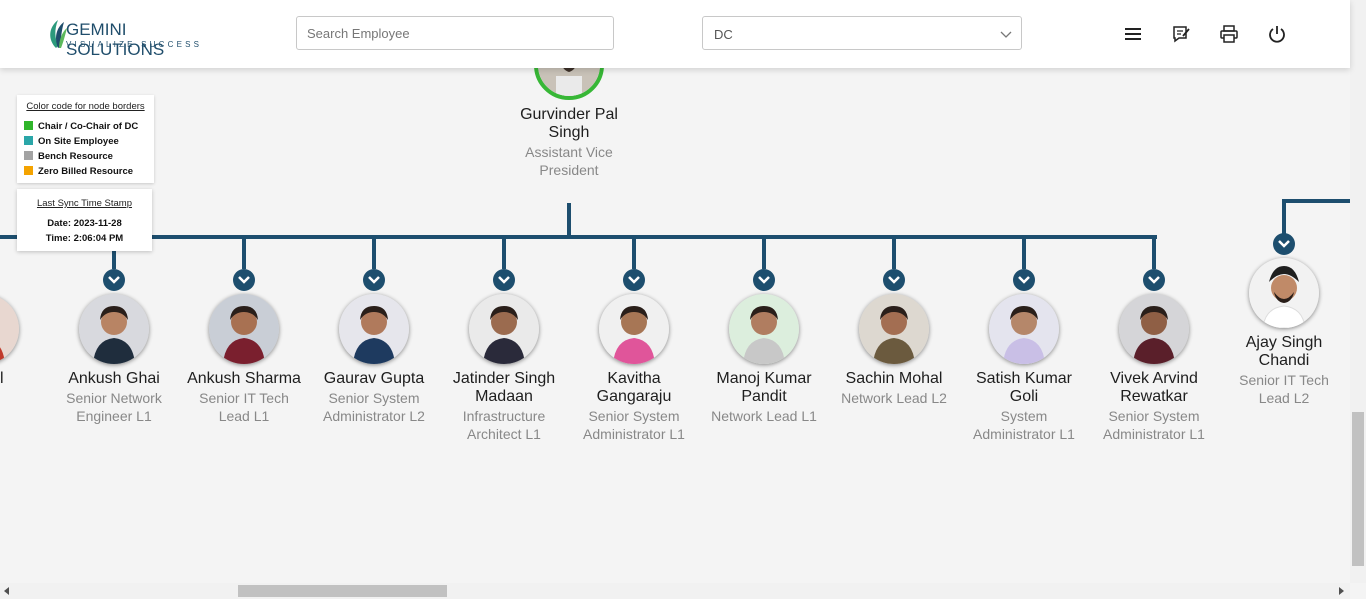 The width and height of the screenshot is (1366, 599). What do you see at coordinates (764, 397) in the screenshot?
I see `employee-name: Pandit` at bounding box center [764, 397].